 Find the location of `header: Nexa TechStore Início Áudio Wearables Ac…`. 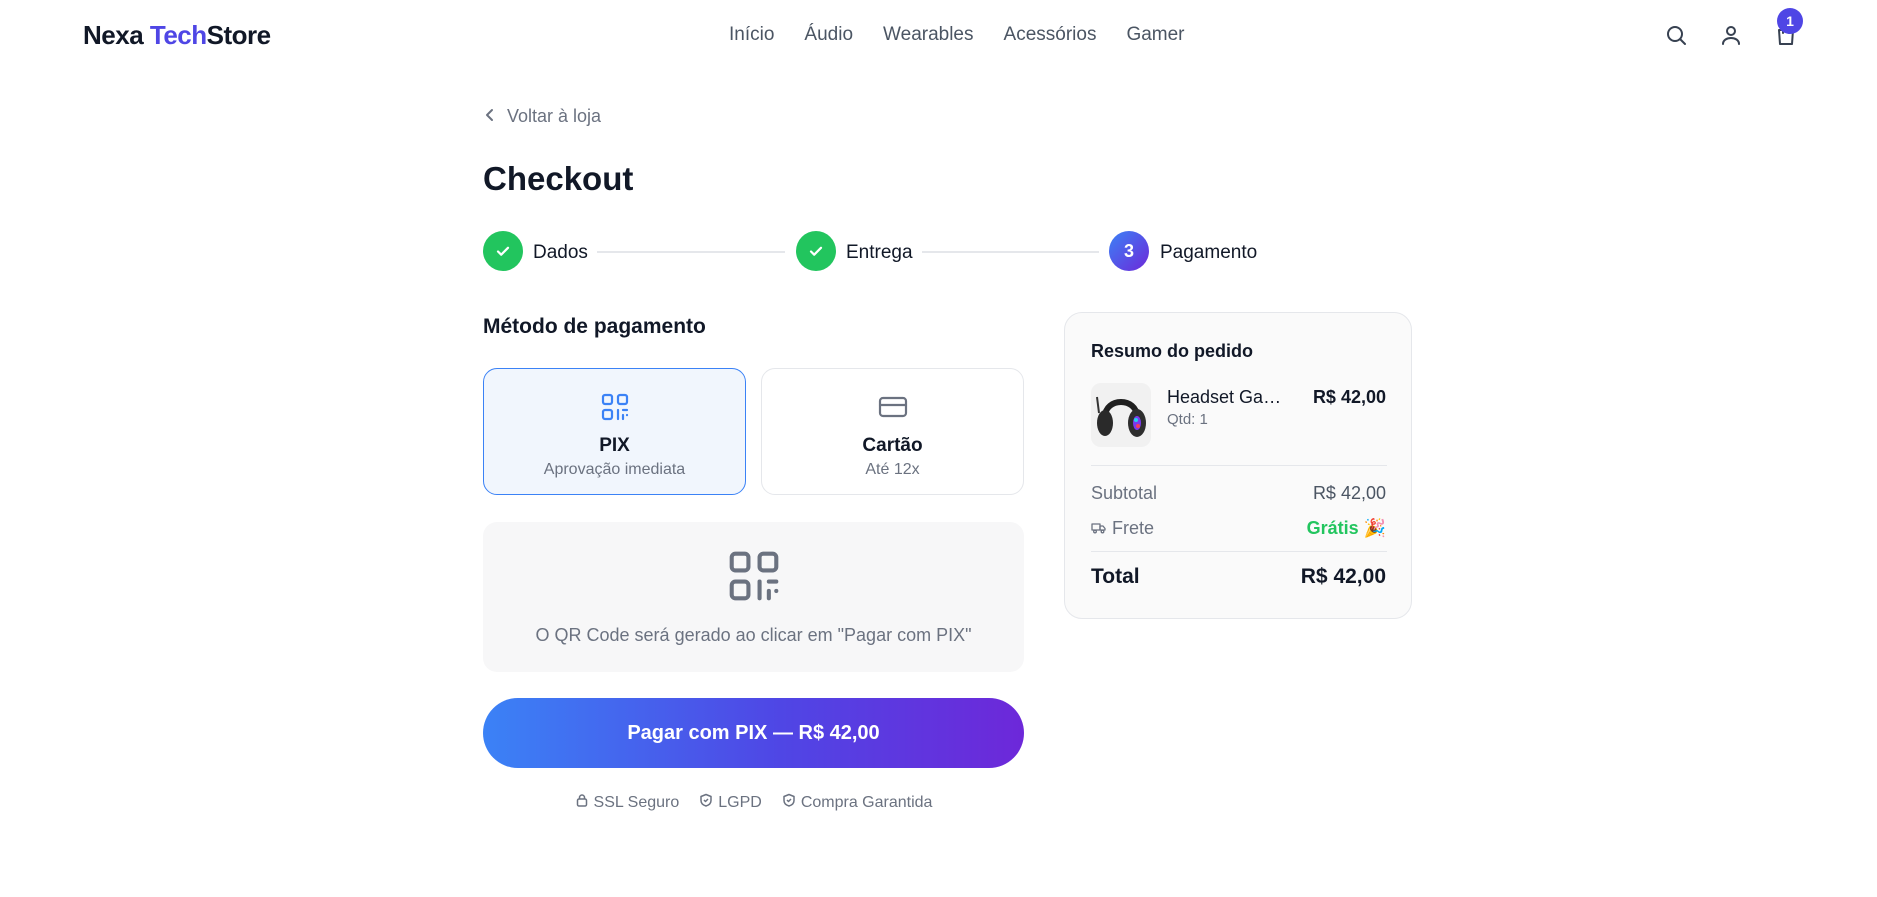

header: Nexa TechStore Início Áudio Wearables Ac… is located at coordinates (938, 35).